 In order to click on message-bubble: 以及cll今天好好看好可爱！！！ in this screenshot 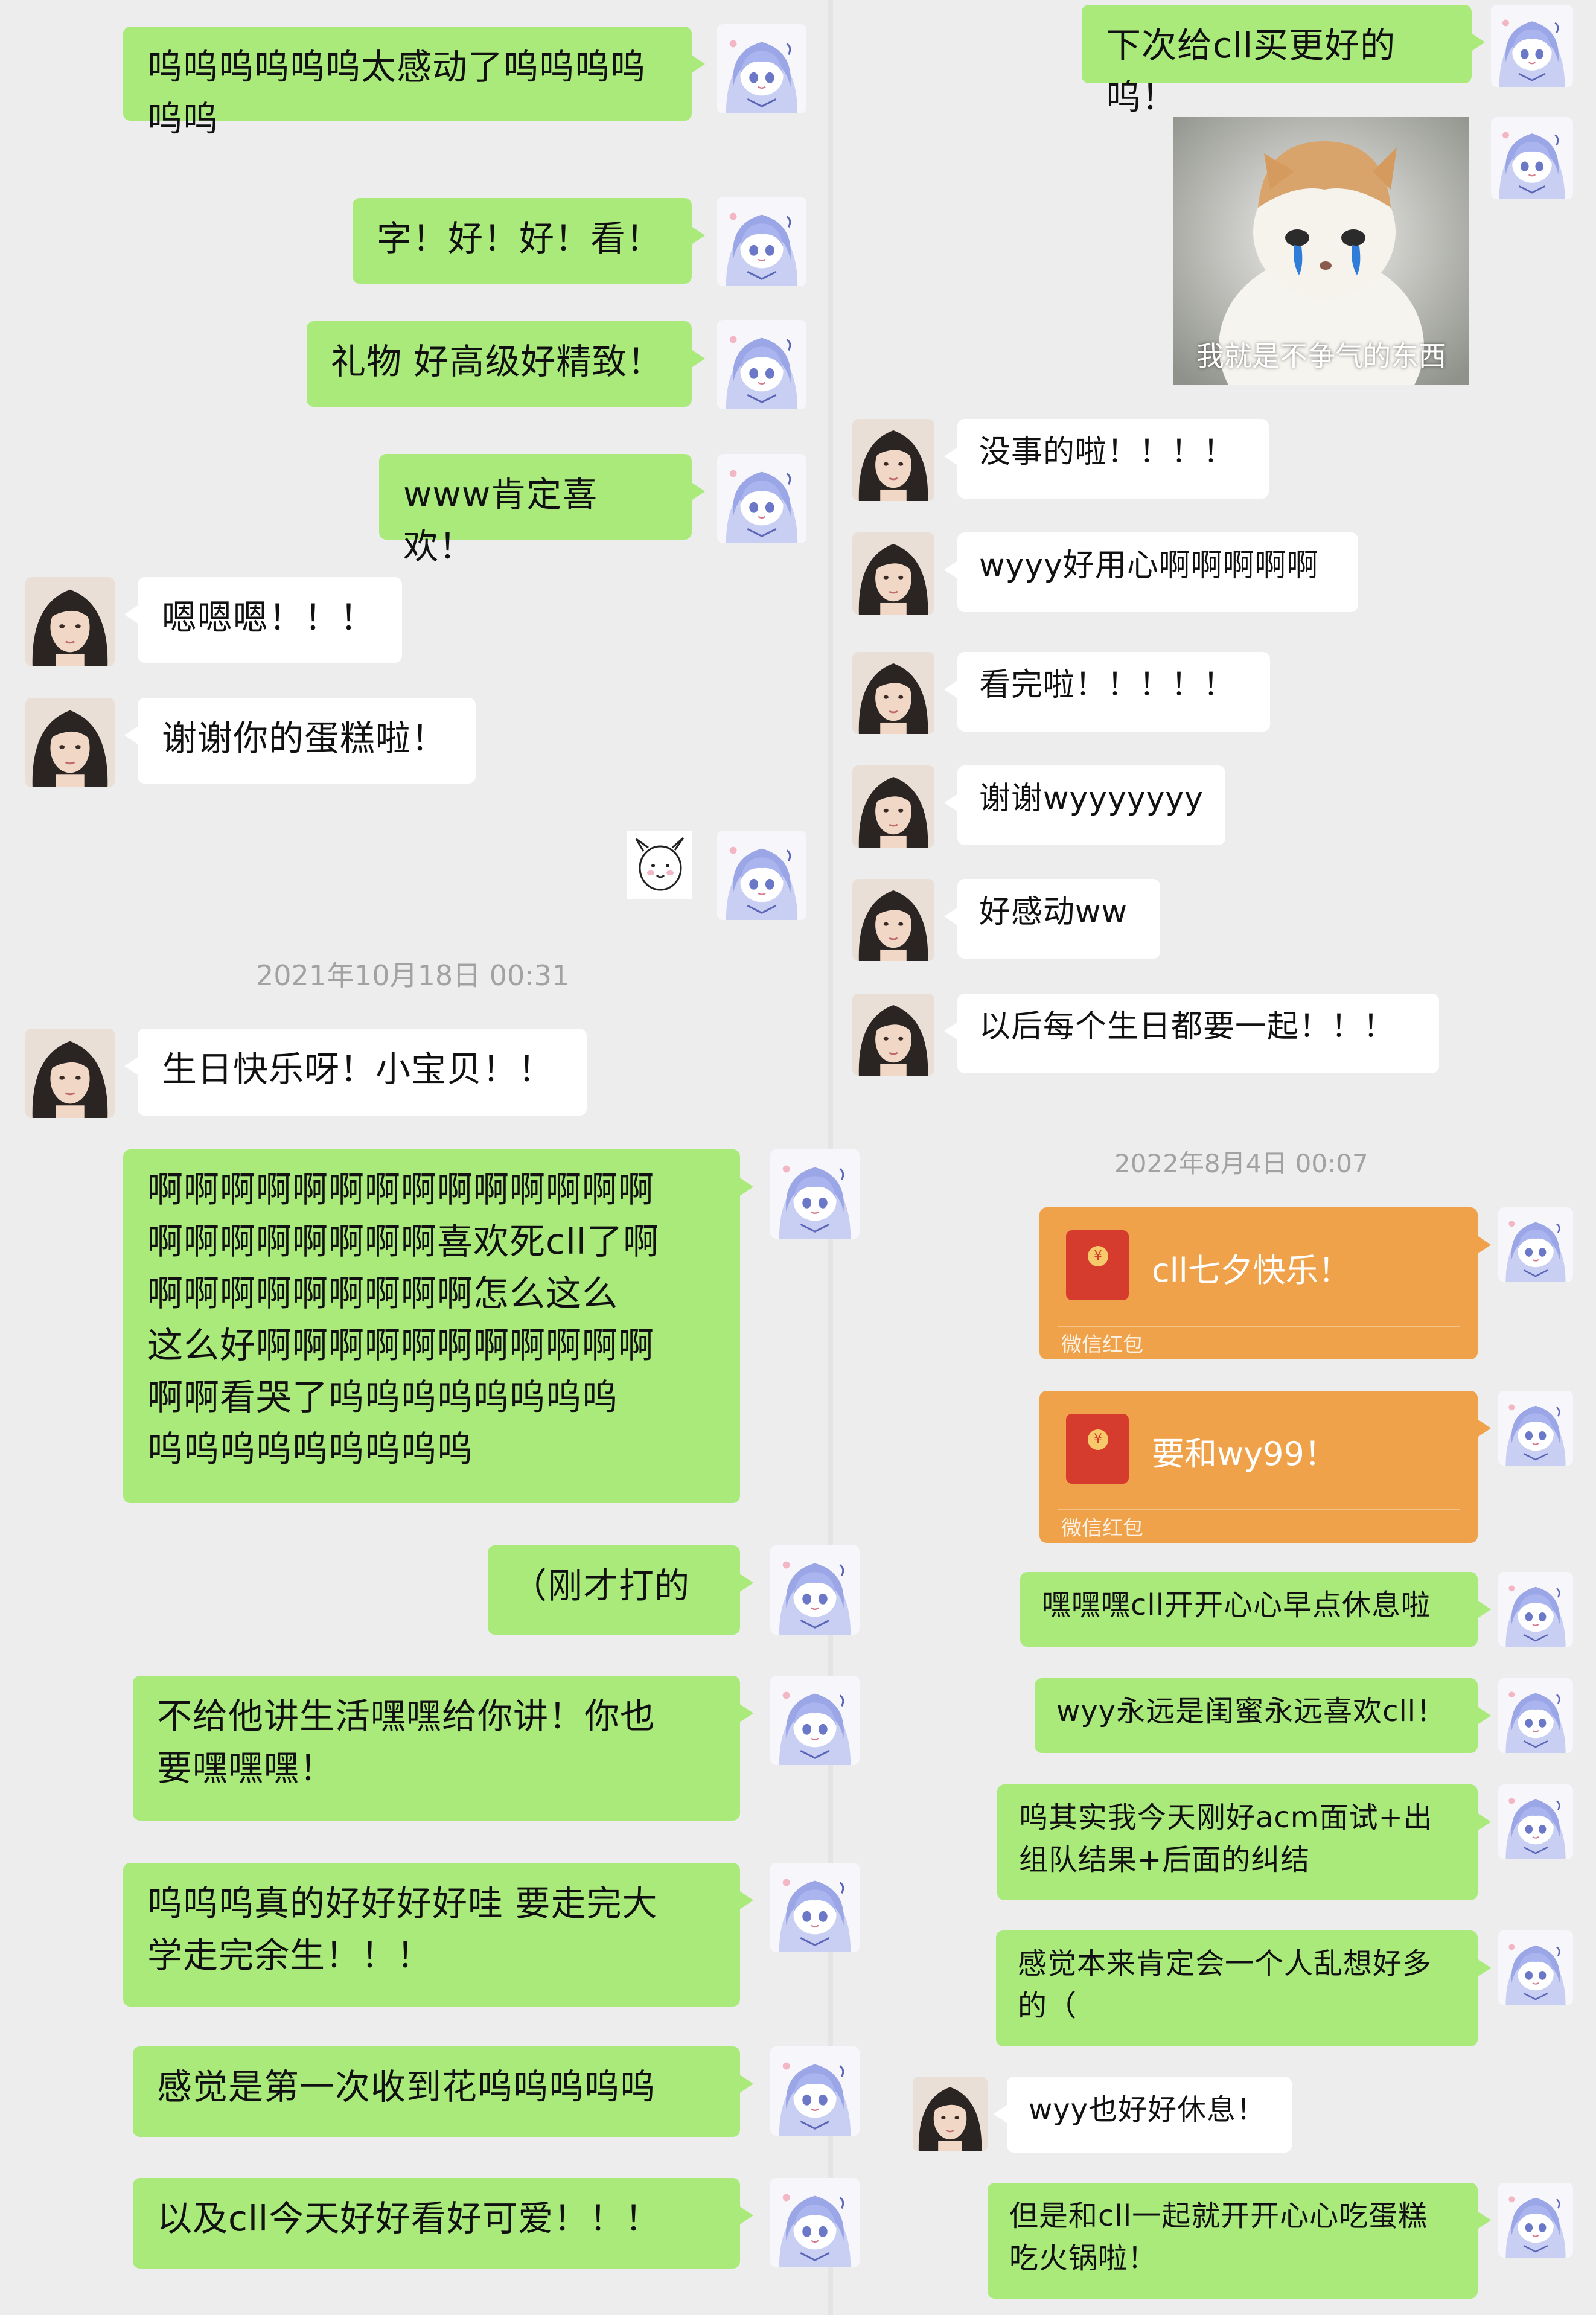, I will do `click(443, 2223)`.